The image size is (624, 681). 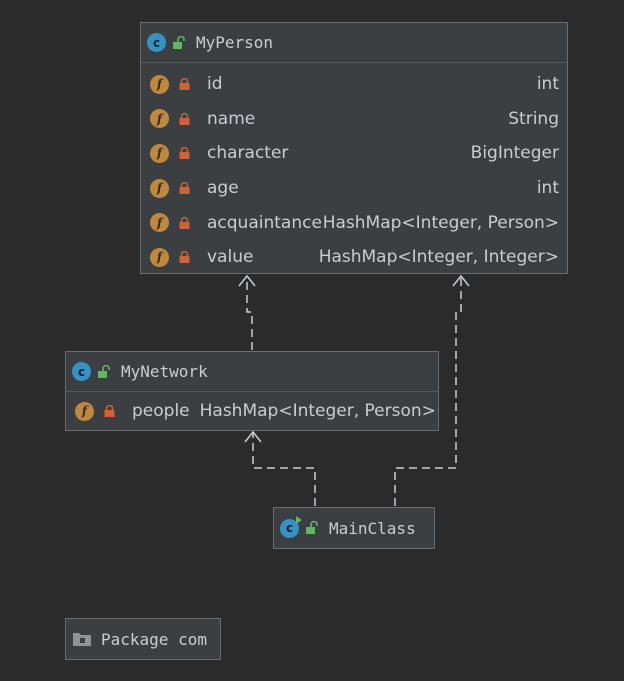 I want to click on main-class-icon: c, so click(x=291, y=526).